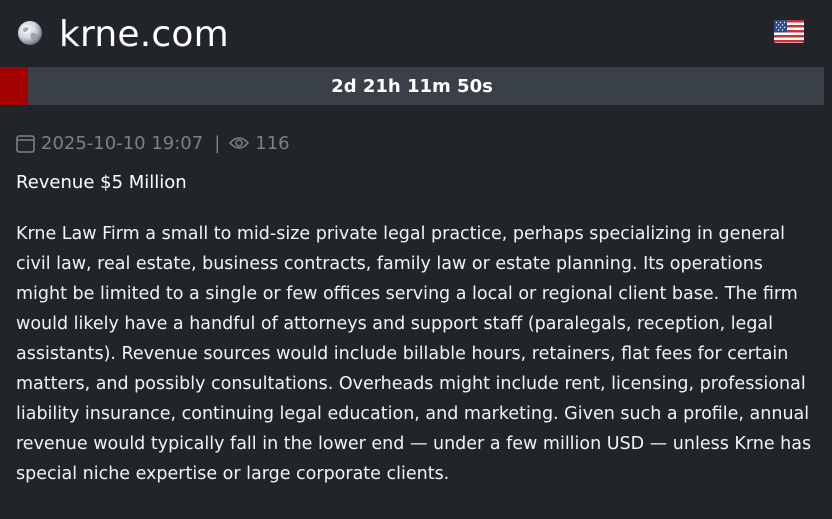 This screenshot has height=519, width=832. Describe the element at coordinates (239, 143) in the screenshot. I see `eye-icon` at that location.